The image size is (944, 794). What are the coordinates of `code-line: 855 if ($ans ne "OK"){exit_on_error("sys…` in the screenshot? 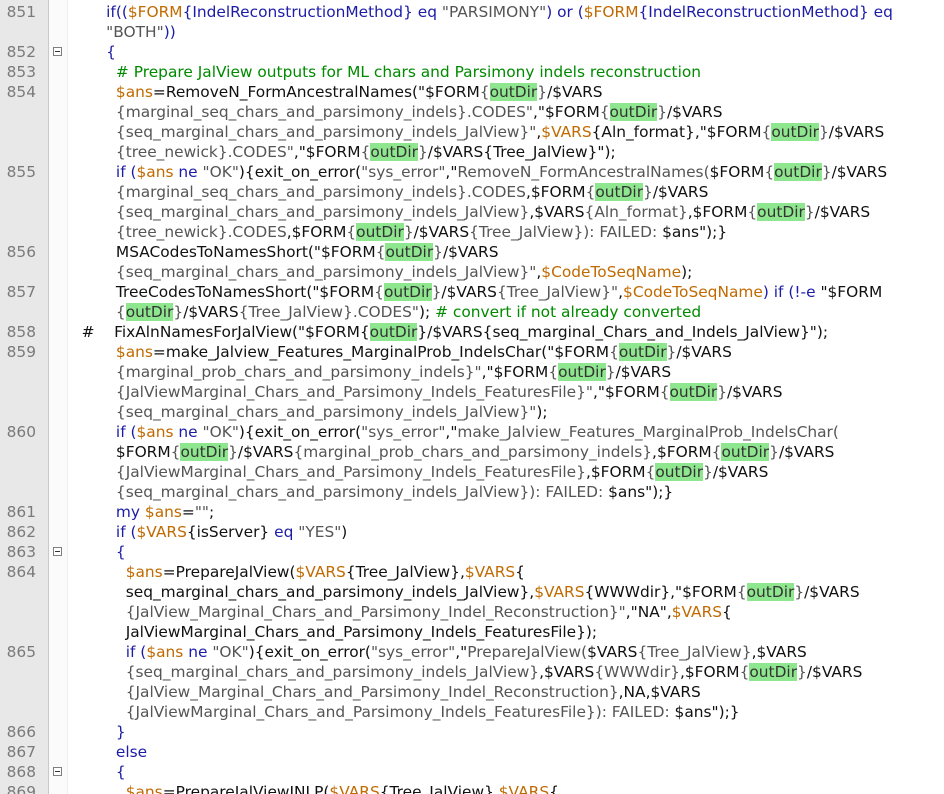 It's located at (472, 172).